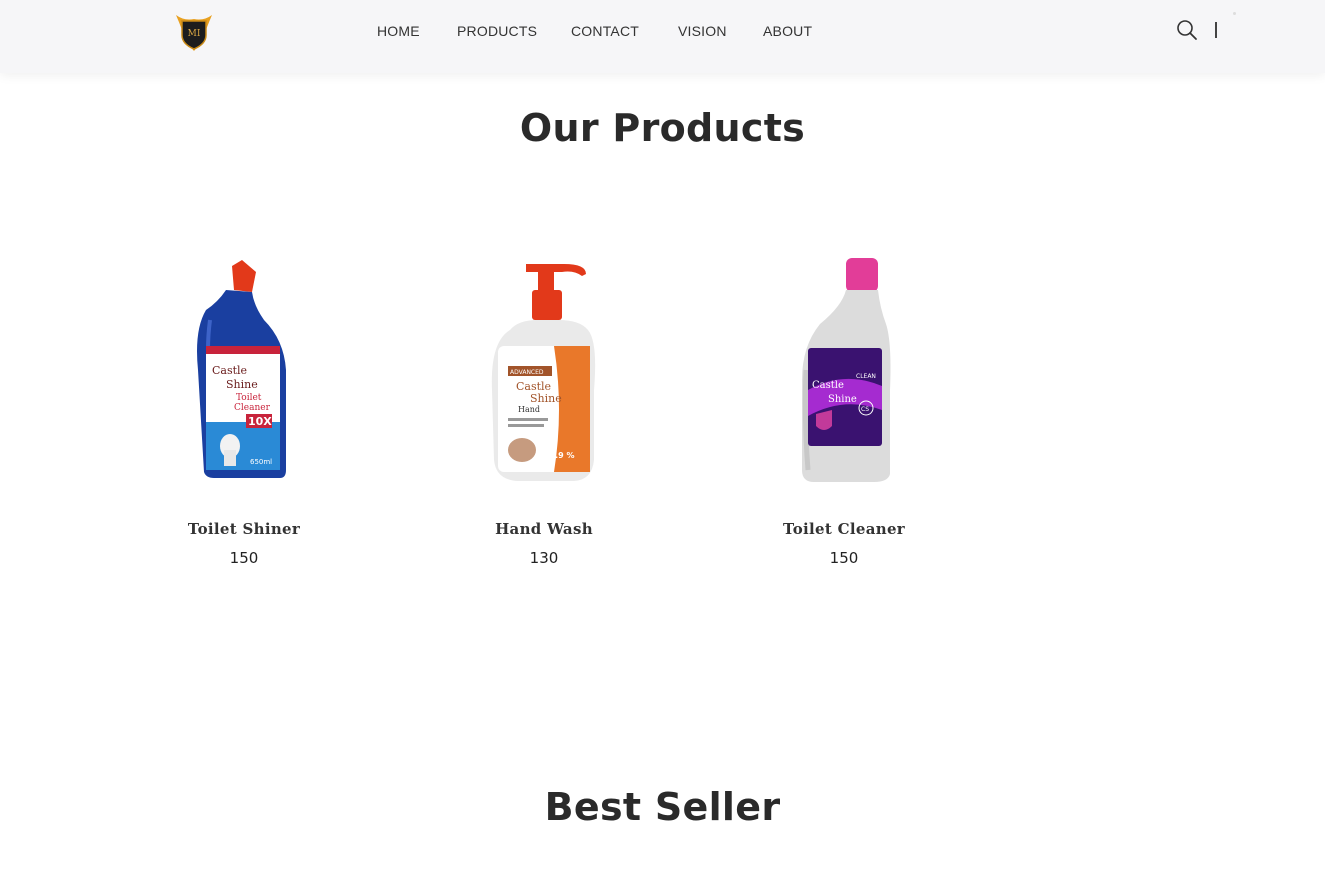 This screenshot has height=888, width=1325. Describe the element at coordinates (249, 398) in the screenshot. I see `label-text: Toilet` at that location.